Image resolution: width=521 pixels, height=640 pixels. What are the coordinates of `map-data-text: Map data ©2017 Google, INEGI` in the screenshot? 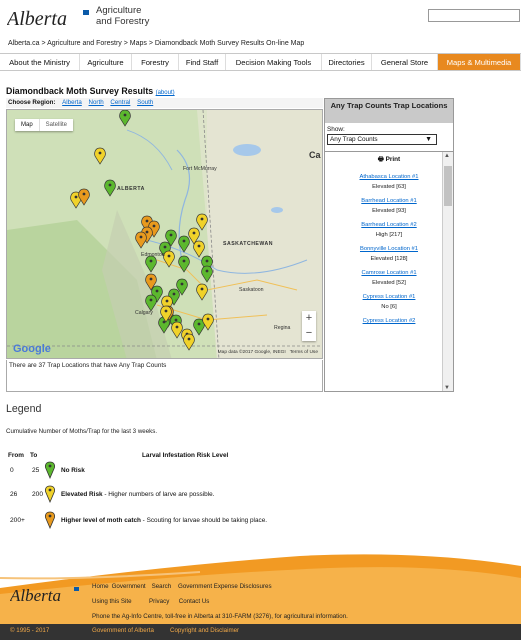 It's located at (251, 352).